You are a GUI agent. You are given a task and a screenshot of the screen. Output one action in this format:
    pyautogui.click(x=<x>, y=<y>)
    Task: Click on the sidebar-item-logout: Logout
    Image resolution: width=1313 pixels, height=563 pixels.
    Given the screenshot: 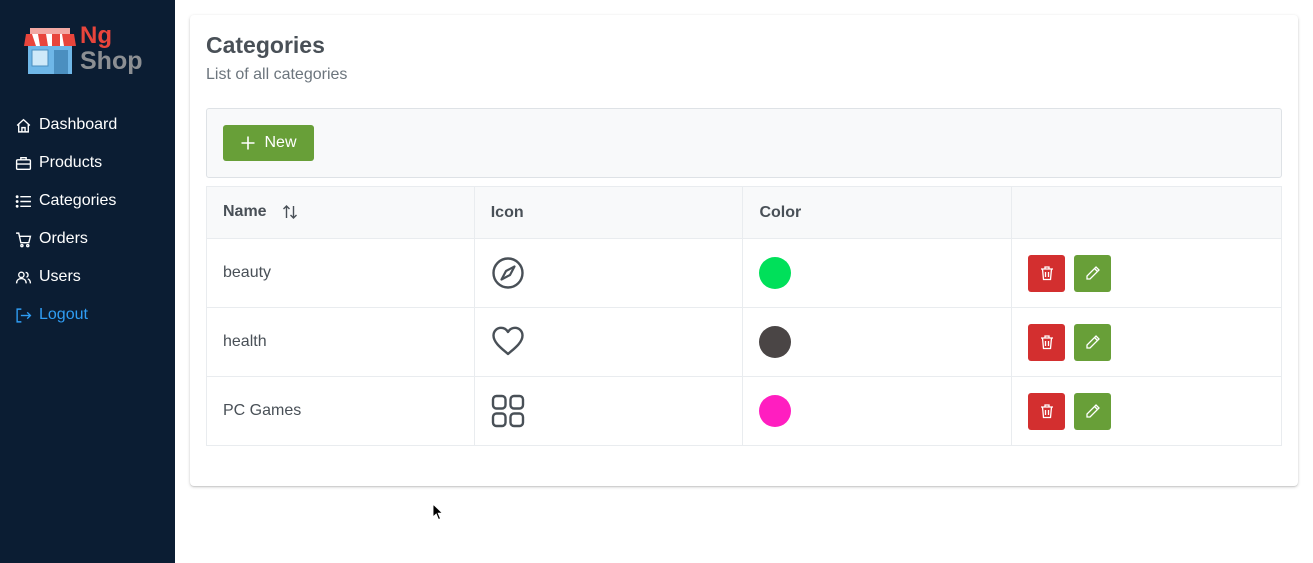 What is the action you would take?
    pyautogui.click(x=87, y=315)
    